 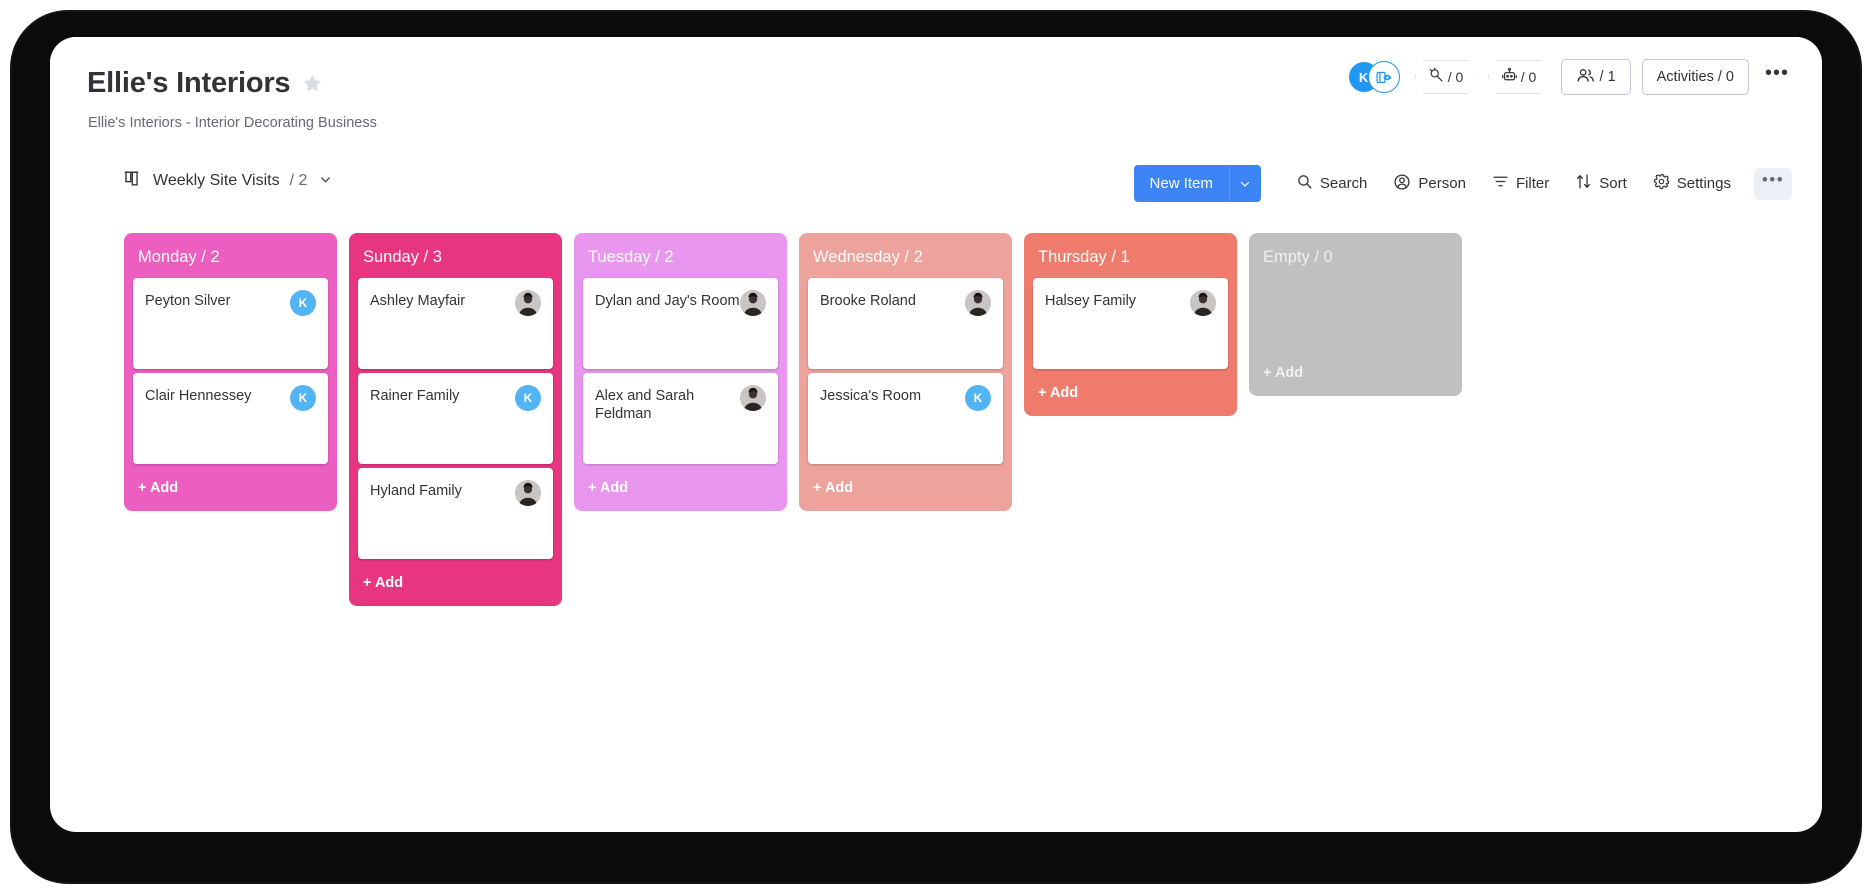 I want to click on kanban-card: Hyland Family, so click(x=455, y=513).